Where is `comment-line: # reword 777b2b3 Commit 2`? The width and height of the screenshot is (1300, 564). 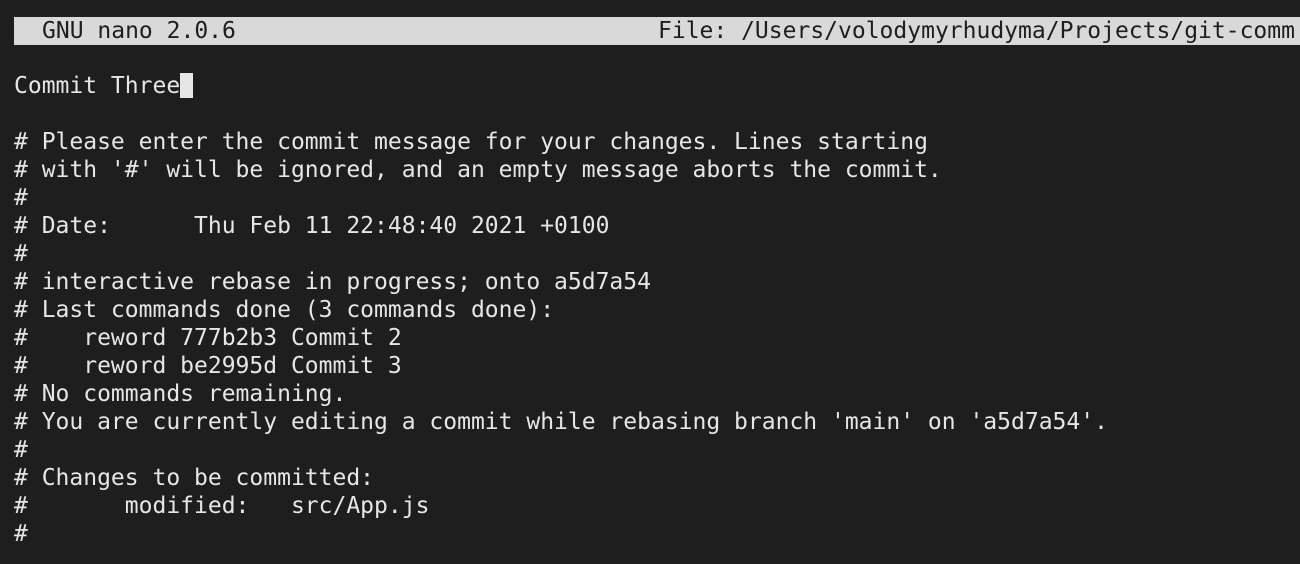
comment-line: # reword 777b2b3 Commit 2 is located at coordinates (657, 338).